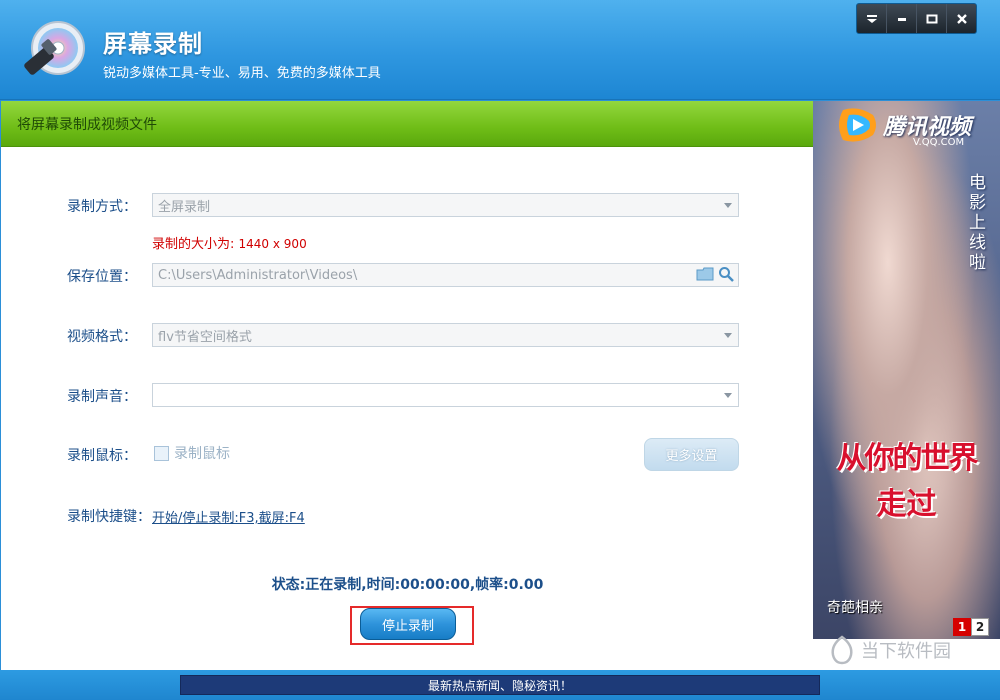 The image size is (1000, 700). What do you see at coordinates (907, 458) in the screenshot?
I see `ad-headline: 从你的世界` at bounding box center [907, 458].